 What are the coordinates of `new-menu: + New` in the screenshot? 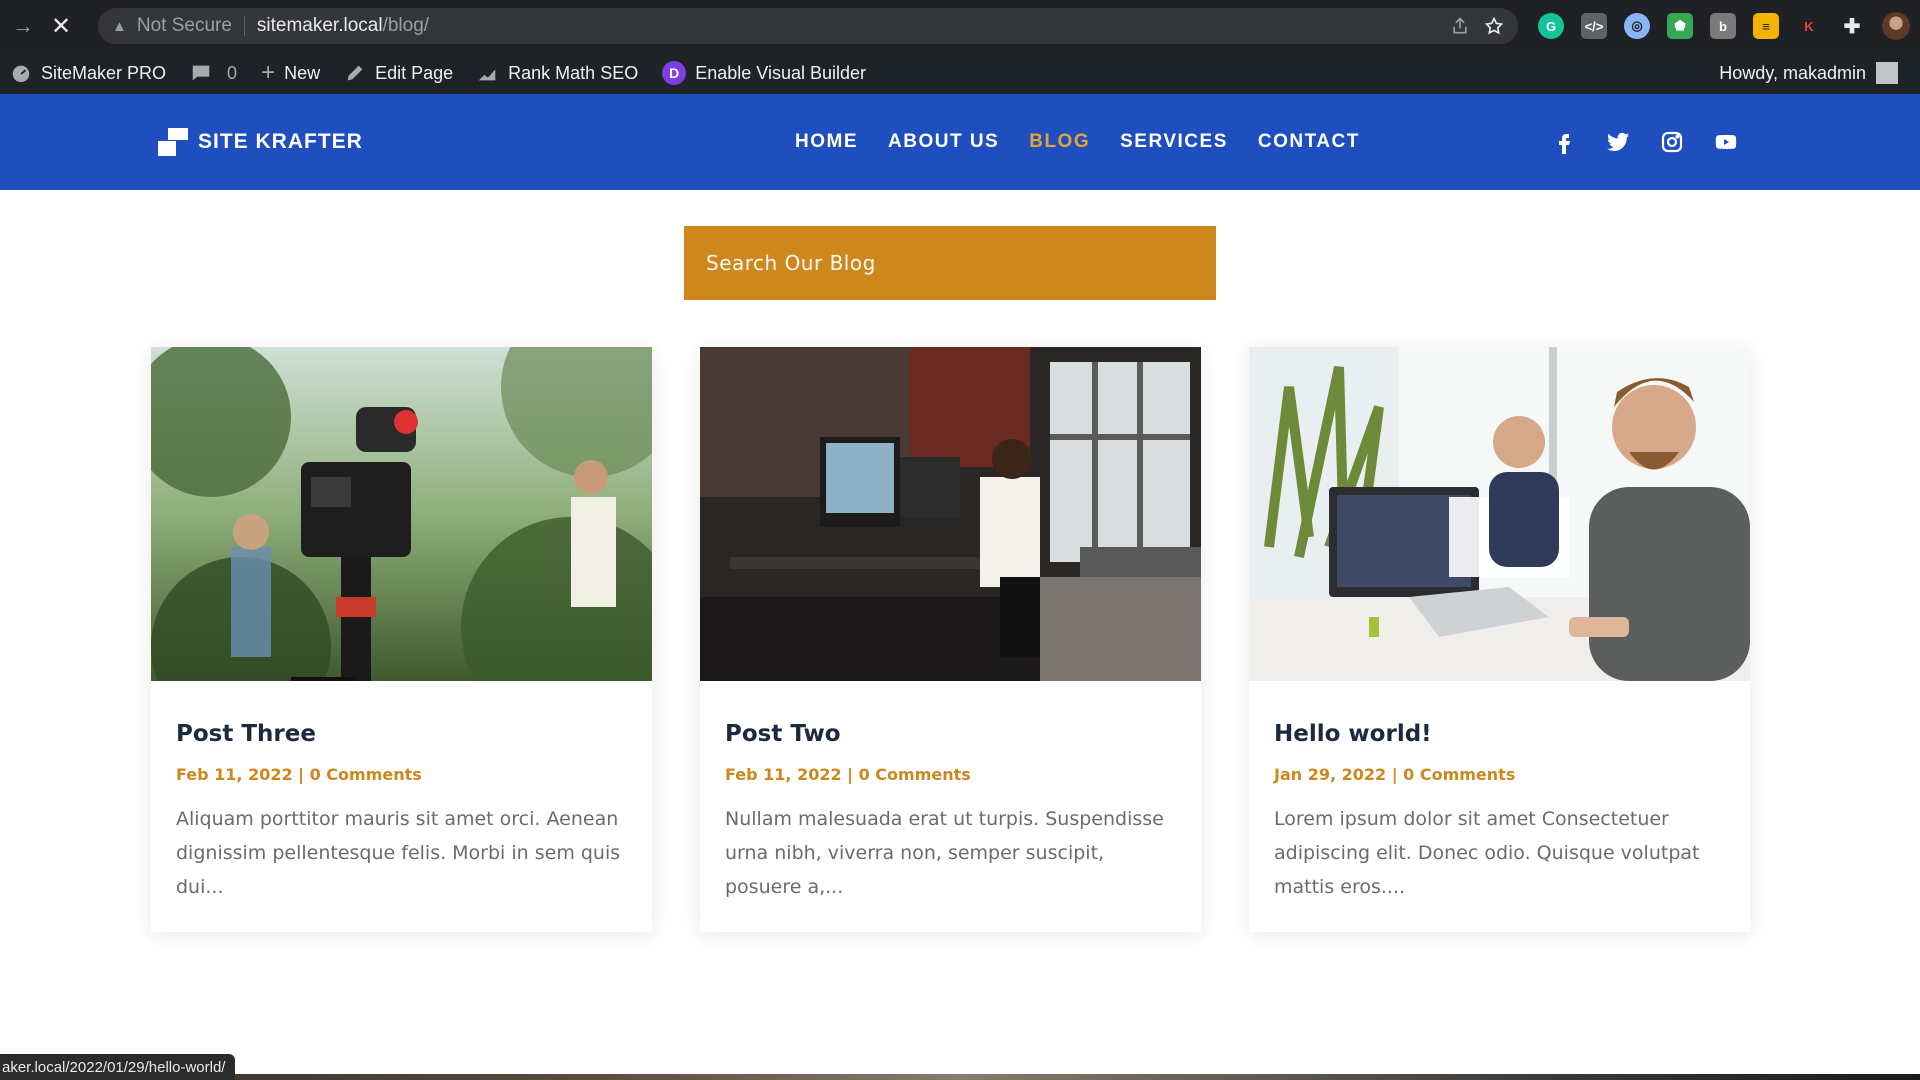 It's located at (290, 73).